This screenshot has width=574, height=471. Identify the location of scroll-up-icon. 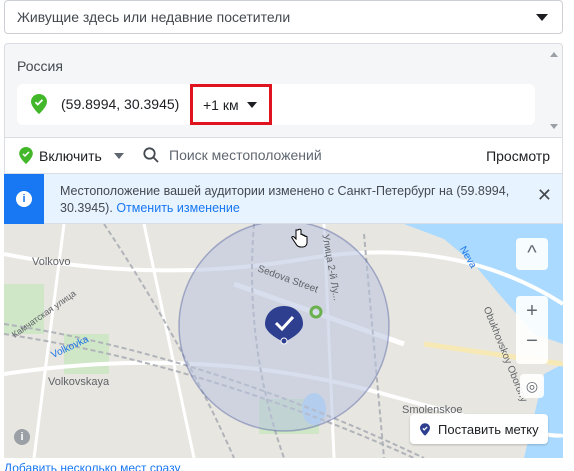
(554, 54).